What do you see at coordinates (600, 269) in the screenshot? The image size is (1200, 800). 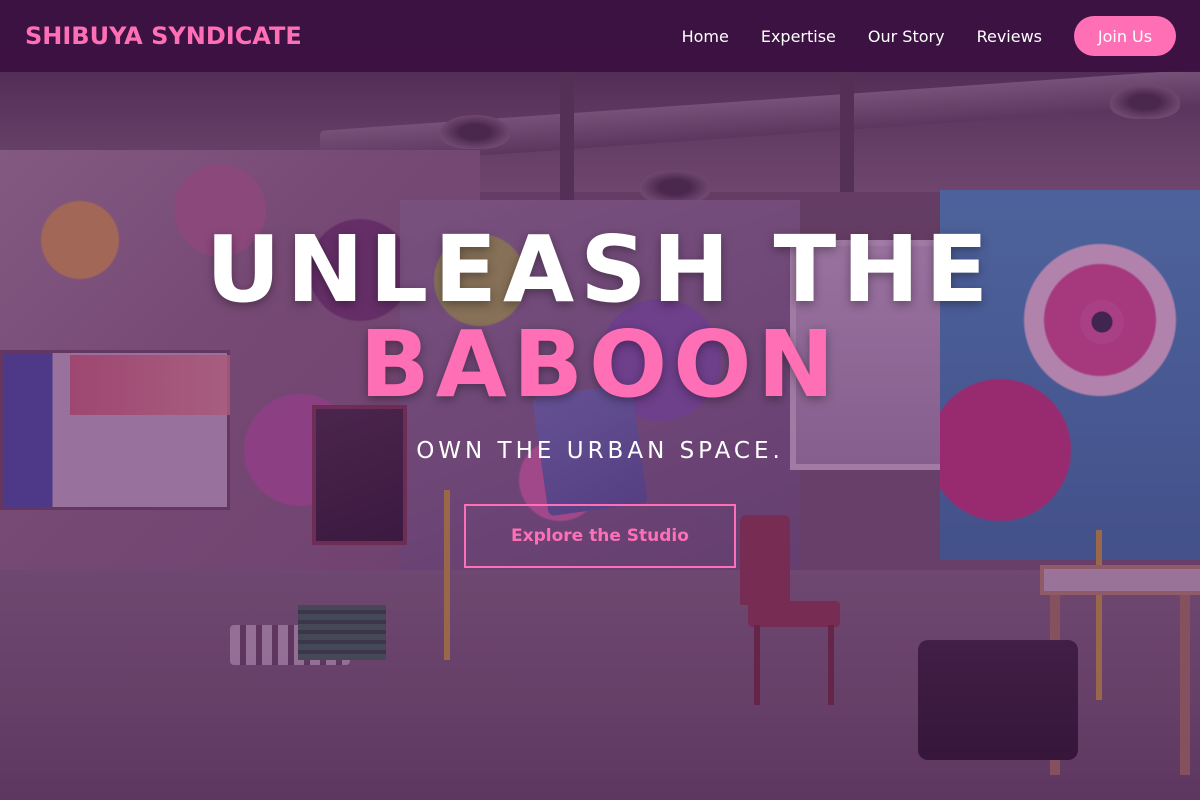 I see `headline-line-1: UNLEASH THE` at bounding box center [600, 269].